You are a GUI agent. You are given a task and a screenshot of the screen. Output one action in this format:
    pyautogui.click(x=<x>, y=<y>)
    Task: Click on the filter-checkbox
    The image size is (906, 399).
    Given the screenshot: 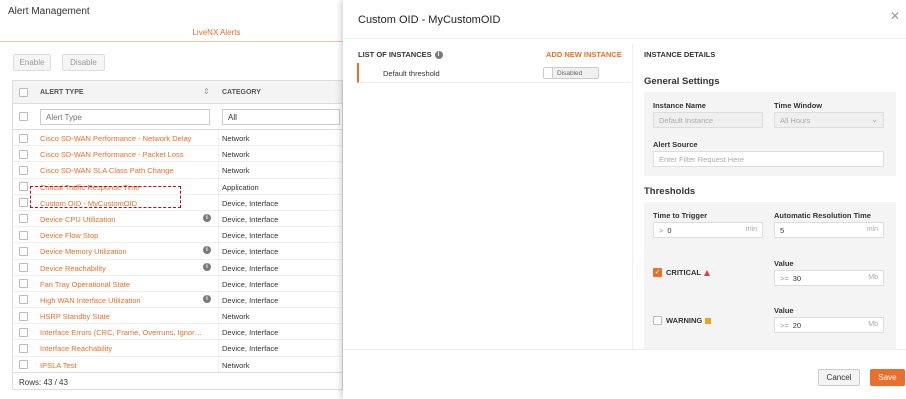 What is the action you would take?
    pyautogui.click(x=23, y=116)
    